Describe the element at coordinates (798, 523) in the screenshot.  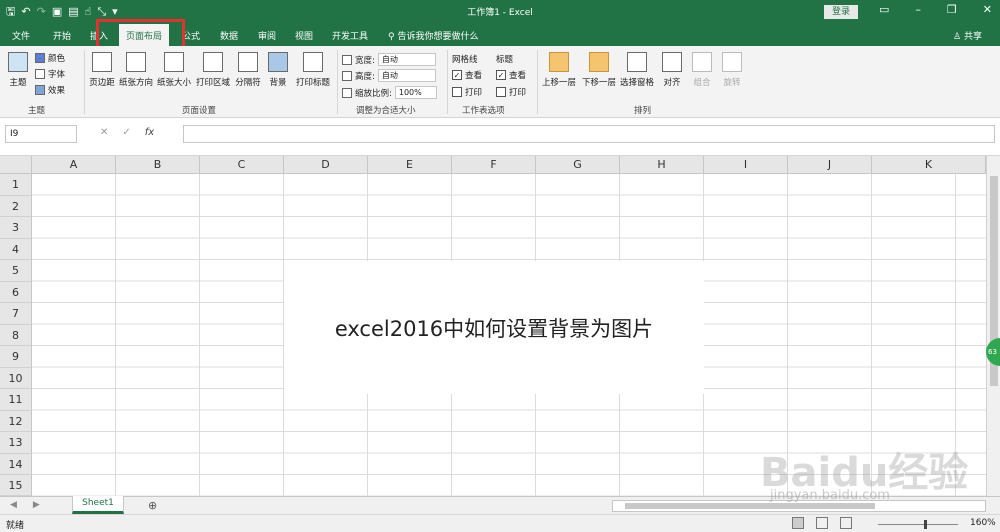
I see `normal-view-icon` at that location.